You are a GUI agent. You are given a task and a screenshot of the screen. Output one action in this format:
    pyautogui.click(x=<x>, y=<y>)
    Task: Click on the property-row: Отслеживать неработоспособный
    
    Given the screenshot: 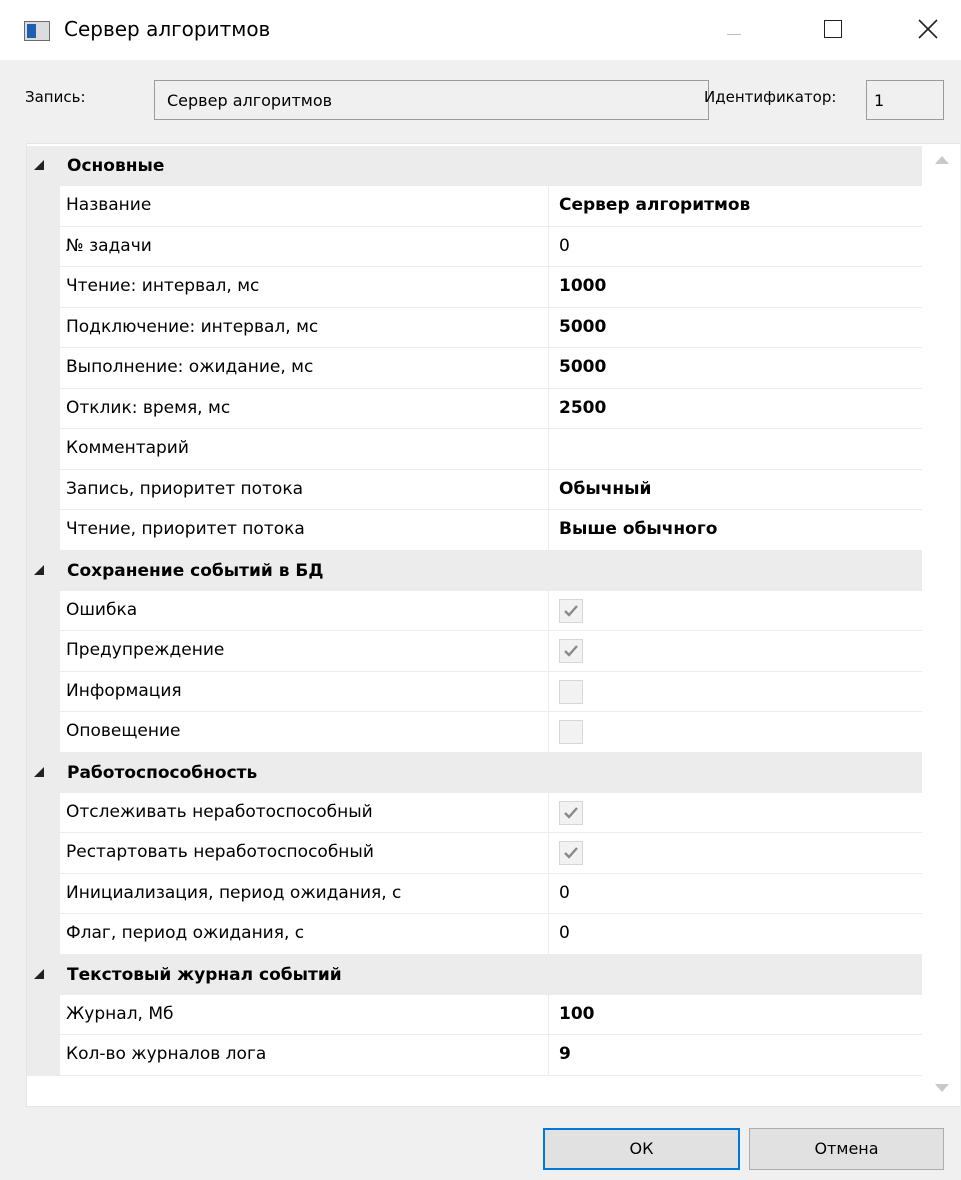 What is the action you would take?
    pyautogui.click(x=474, y=812)
    